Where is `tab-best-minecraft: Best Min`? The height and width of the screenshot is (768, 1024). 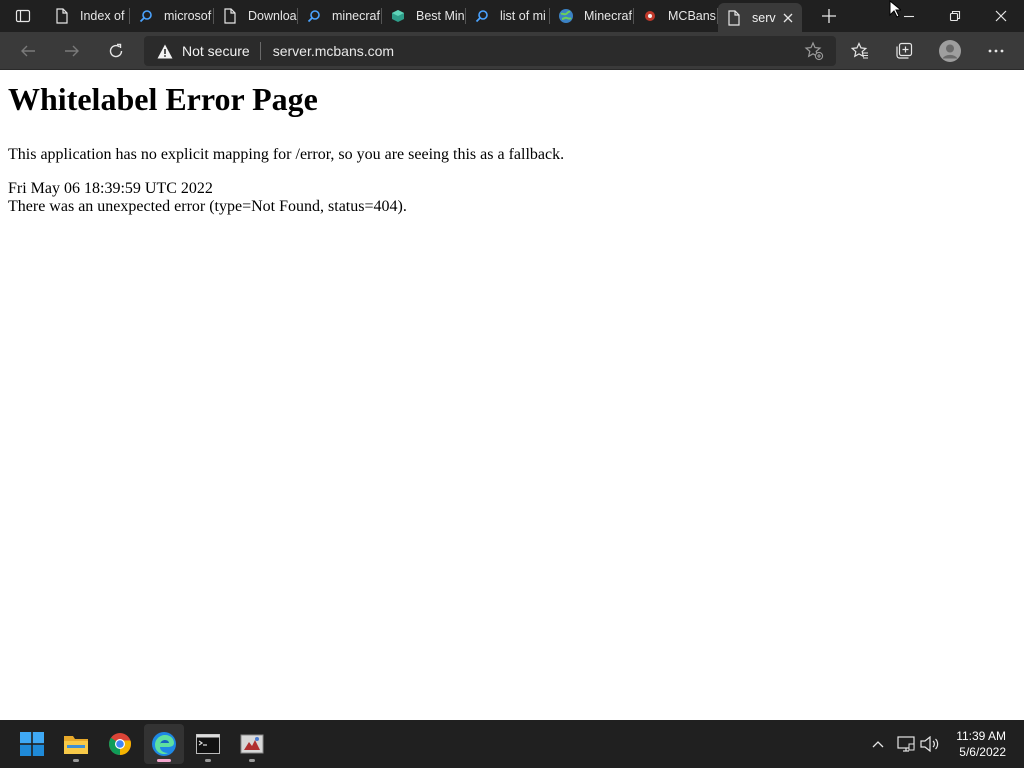 tab-best-minecraft: Best Min is located at coordinates (424, 16).